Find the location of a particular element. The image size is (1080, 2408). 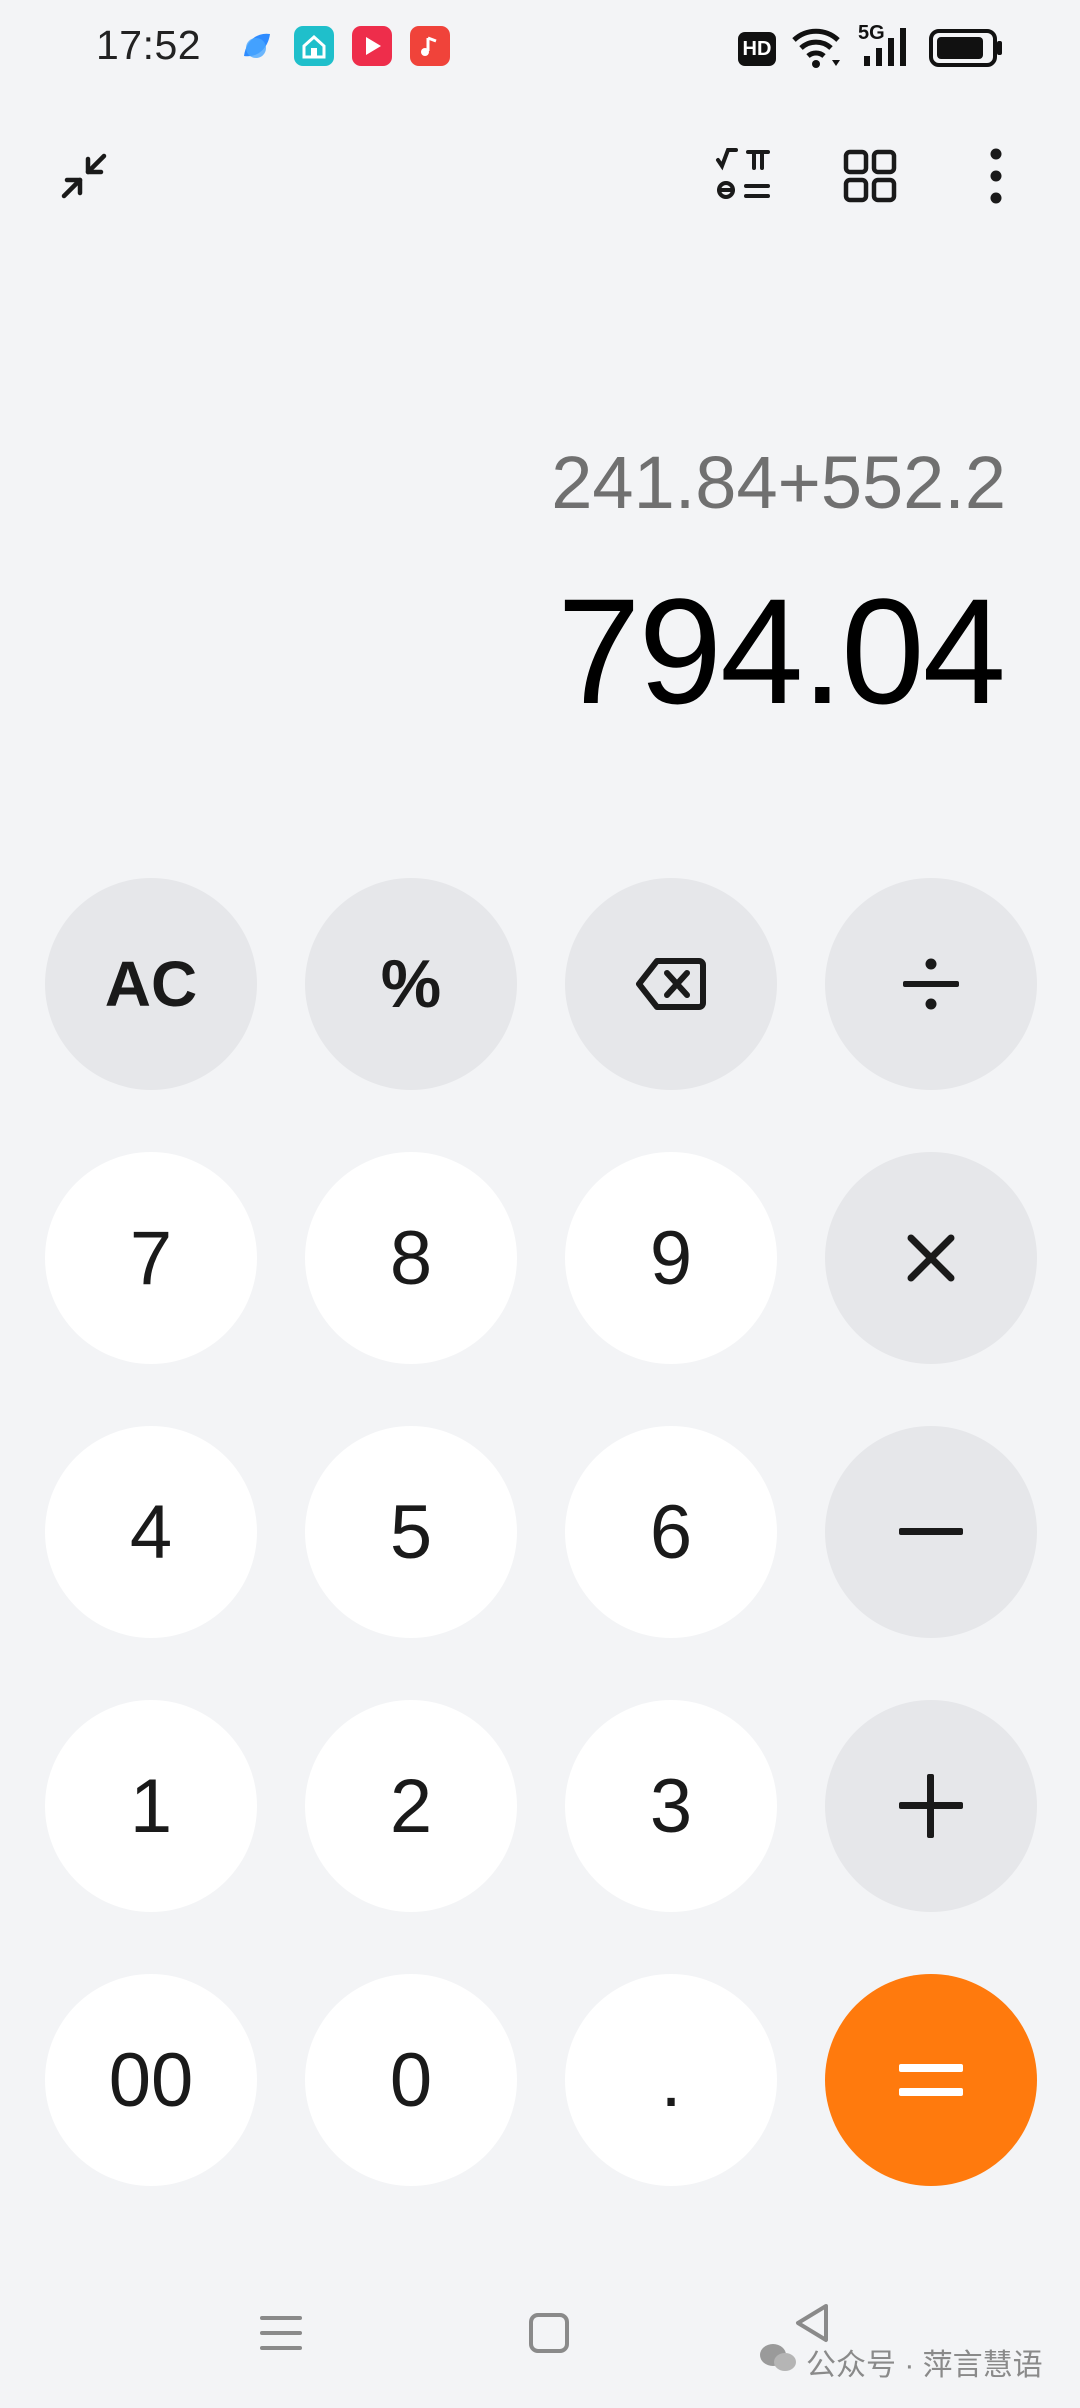

status-bar: 17:52 HD 5G is located at coordinates (540, 48).